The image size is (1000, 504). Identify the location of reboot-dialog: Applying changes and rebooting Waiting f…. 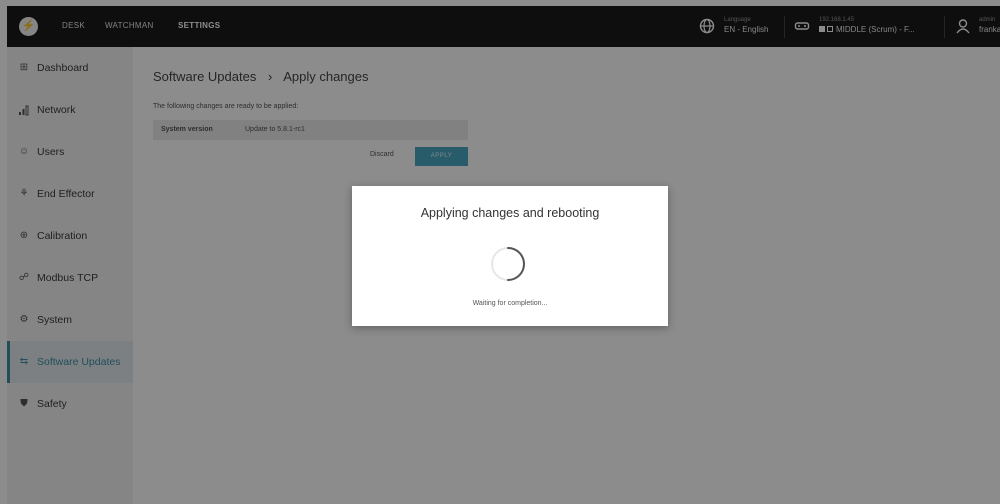
(510, 256).